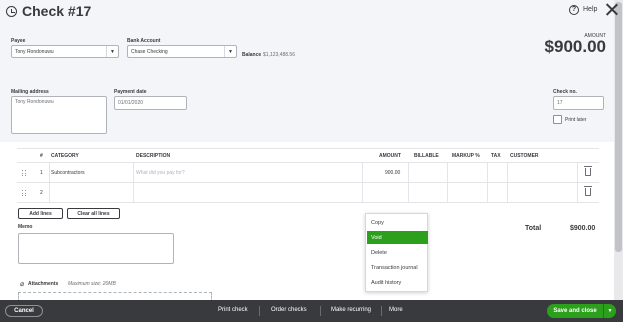 The image size is (623, 322). I want to click on col-tax: TAX, so click(496, 156).